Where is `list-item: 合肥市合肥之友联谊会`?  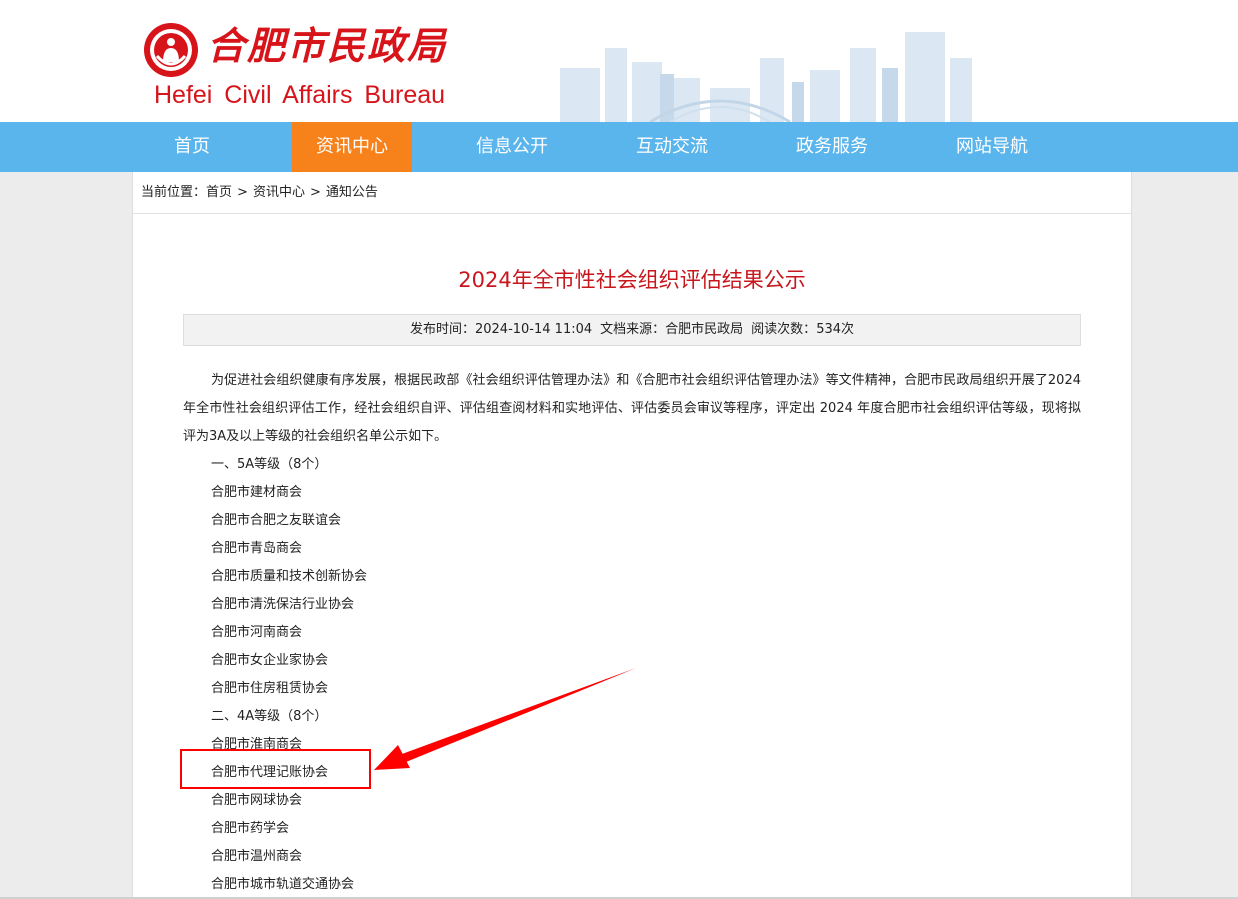
list-item: 合肥市合肥之友联谊会 is located at coordinates (276, 520).